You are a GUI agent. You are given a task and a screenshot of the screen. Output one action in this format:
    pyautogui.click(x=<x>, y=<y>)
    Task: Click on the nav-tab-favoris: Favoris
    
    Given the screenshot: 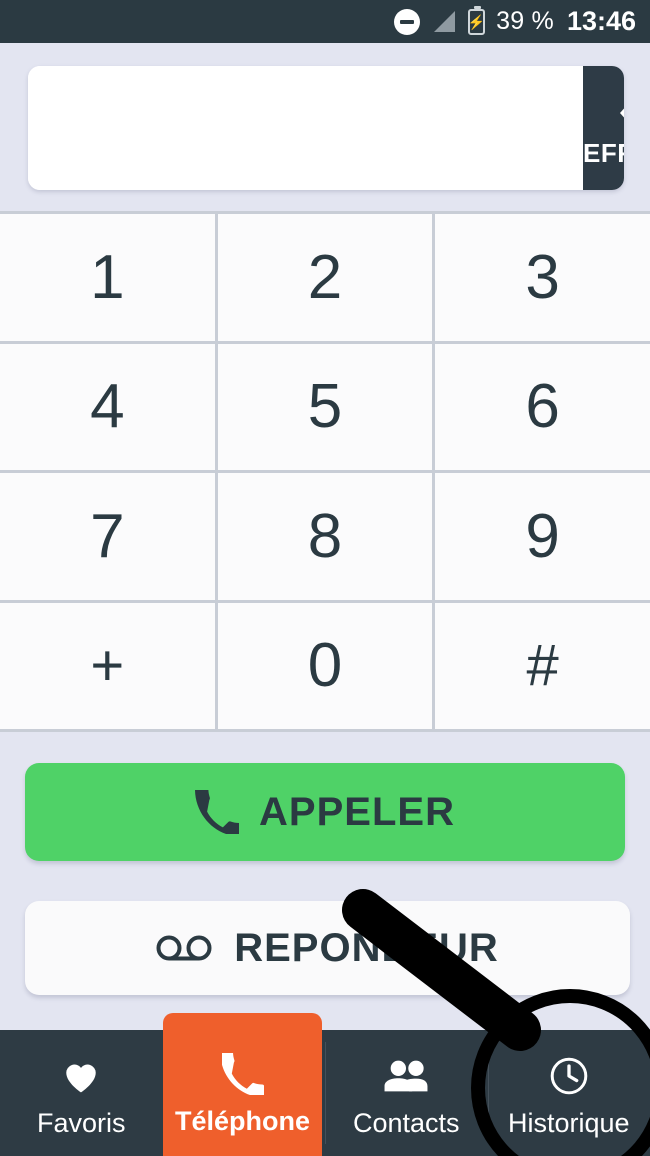 What is the action you would take?
    pyautogui.click(x=81, y=1093)
    